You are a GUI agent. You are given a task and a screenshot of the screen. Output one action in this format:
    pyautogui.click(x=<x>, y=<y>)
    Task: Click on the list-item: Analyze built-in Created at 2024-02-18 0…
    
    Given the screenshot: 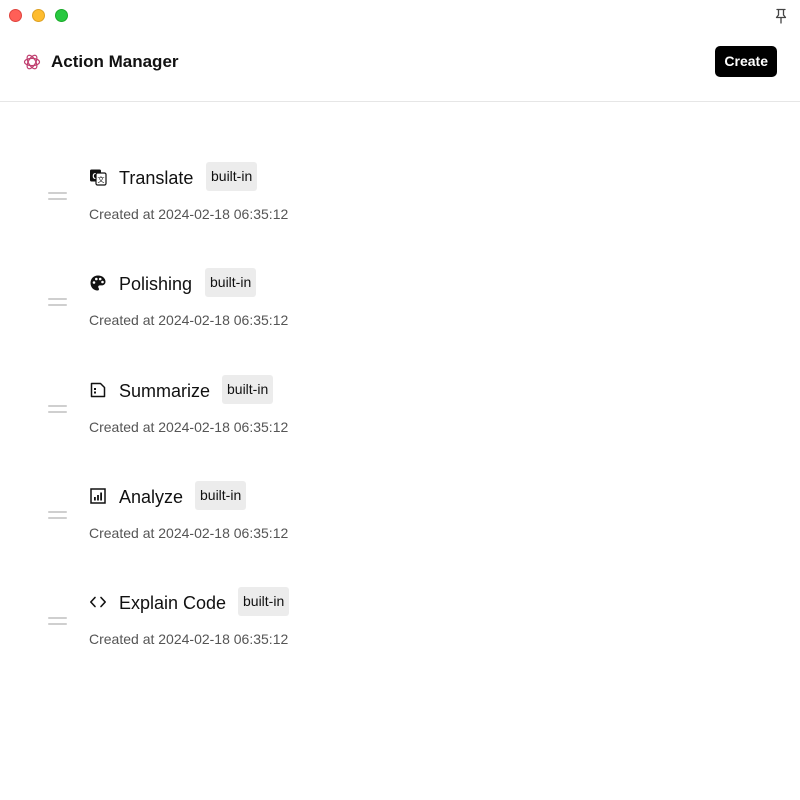 What is the action you would take?
    pyautogui.click(x=400, y=525)
    